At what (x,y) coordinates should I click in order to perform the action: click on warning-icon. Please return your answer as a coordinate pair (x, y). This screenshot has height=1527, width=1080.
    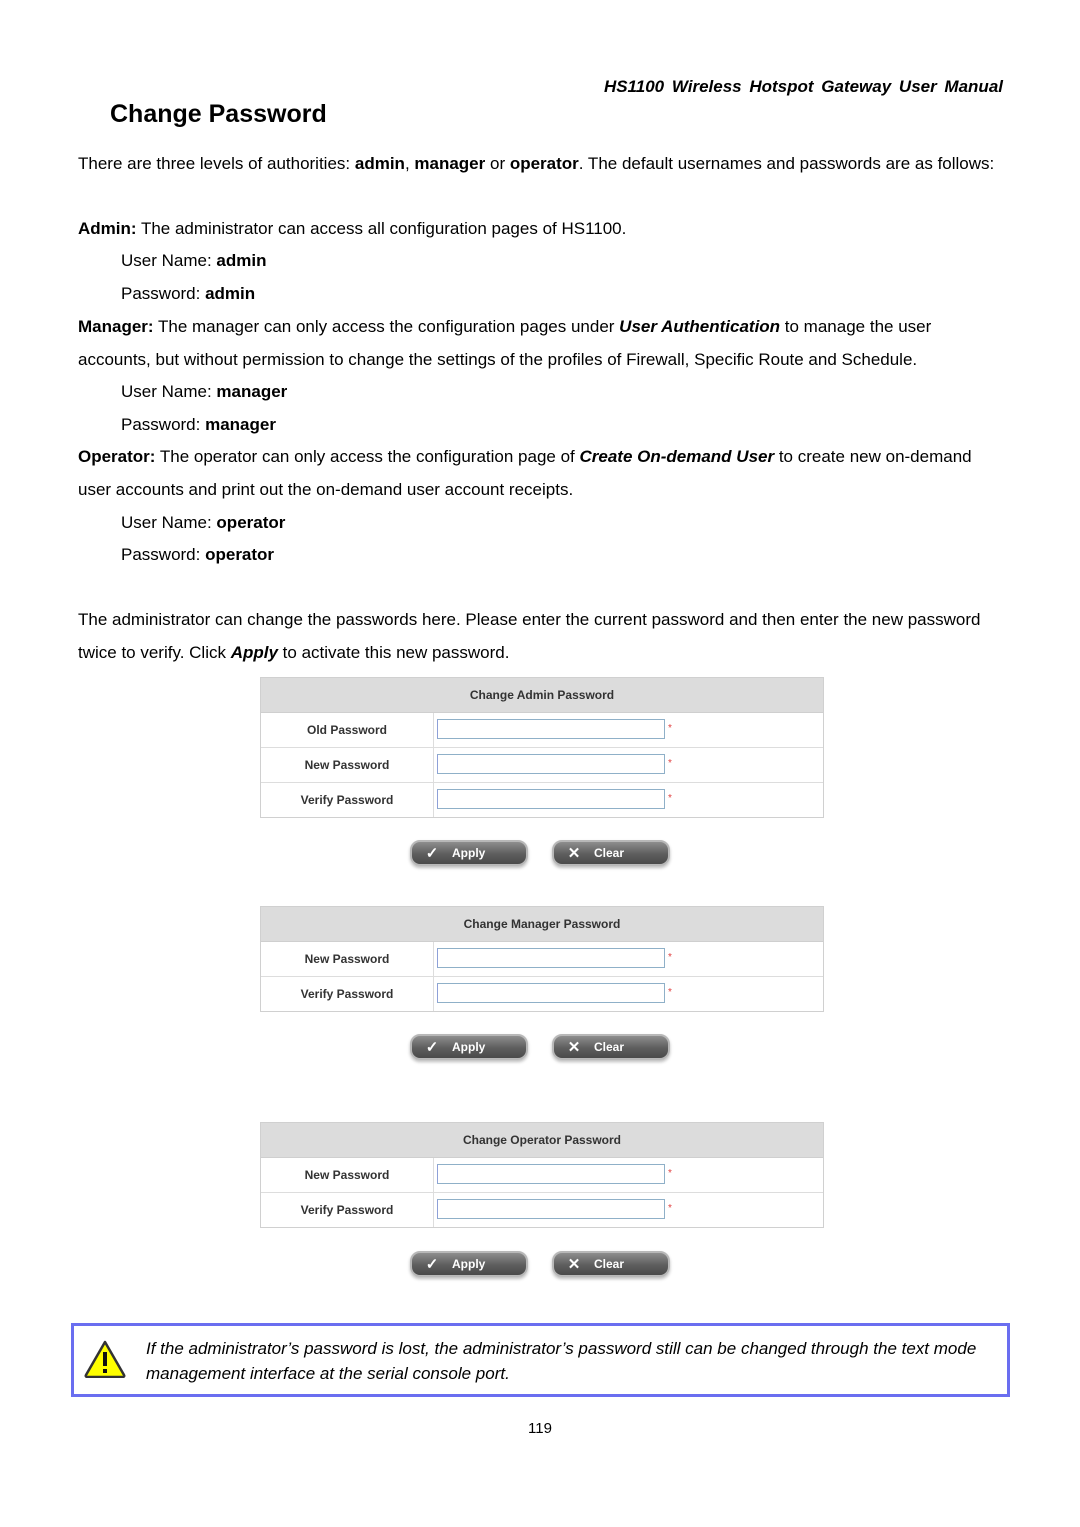
    Looking at the image, I should click on (105, 1359).